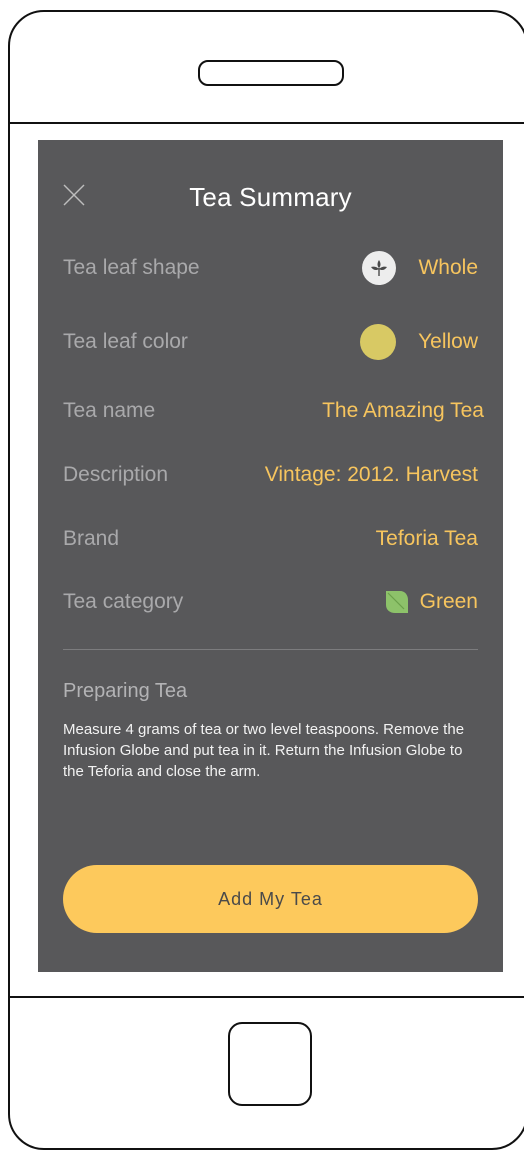  What do you see at coordinates (448, 601) in the screenshot?
I see `tea-category-value: Green` at bounding box center [448, 601].